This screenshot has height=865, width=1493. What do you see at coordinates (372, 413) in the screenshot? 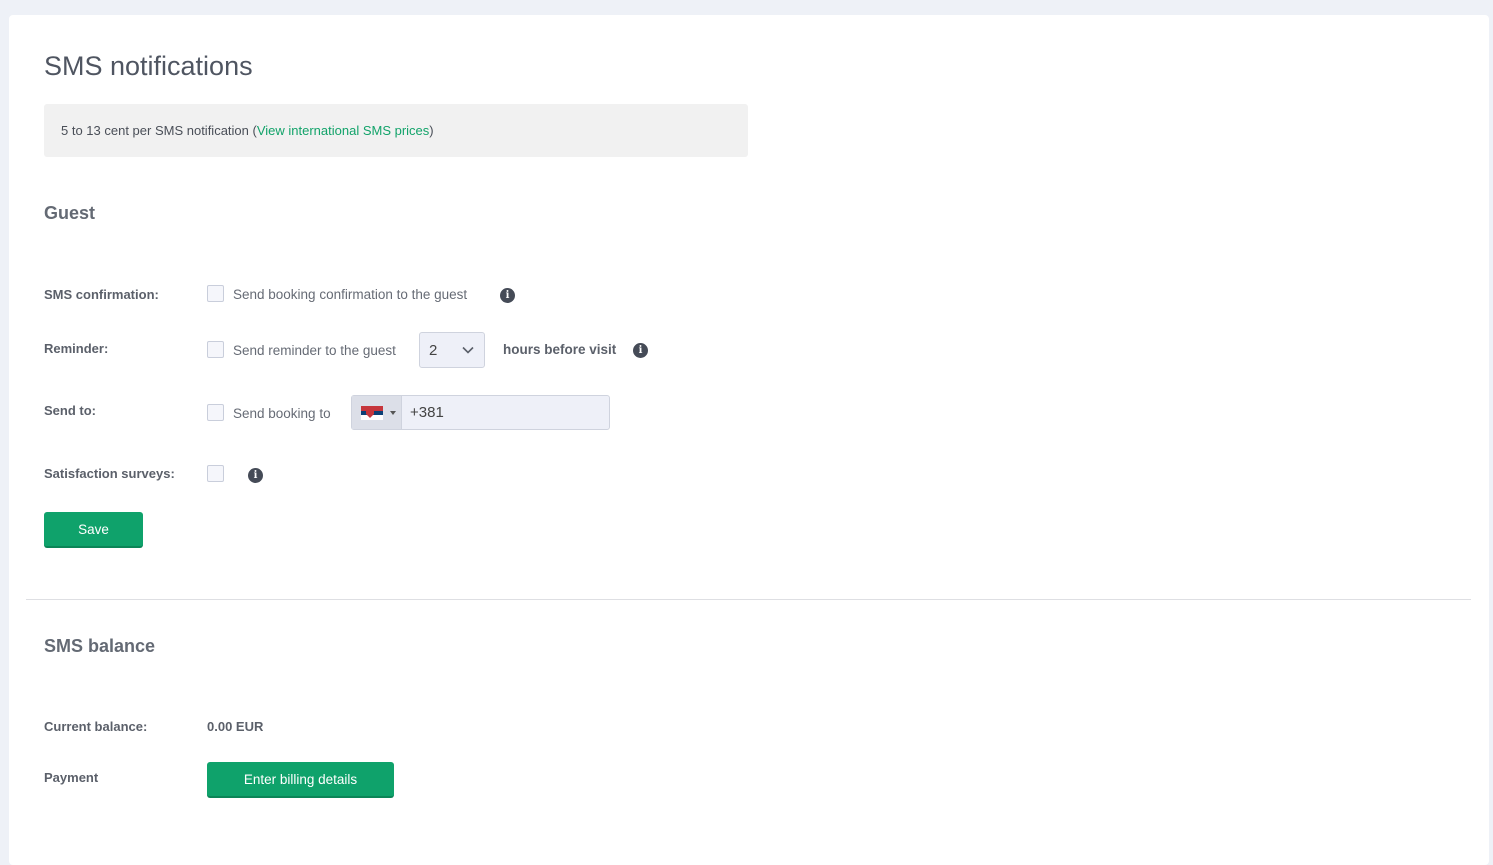
I see `serbia-flag-icon` at bounding box center [372, 413].